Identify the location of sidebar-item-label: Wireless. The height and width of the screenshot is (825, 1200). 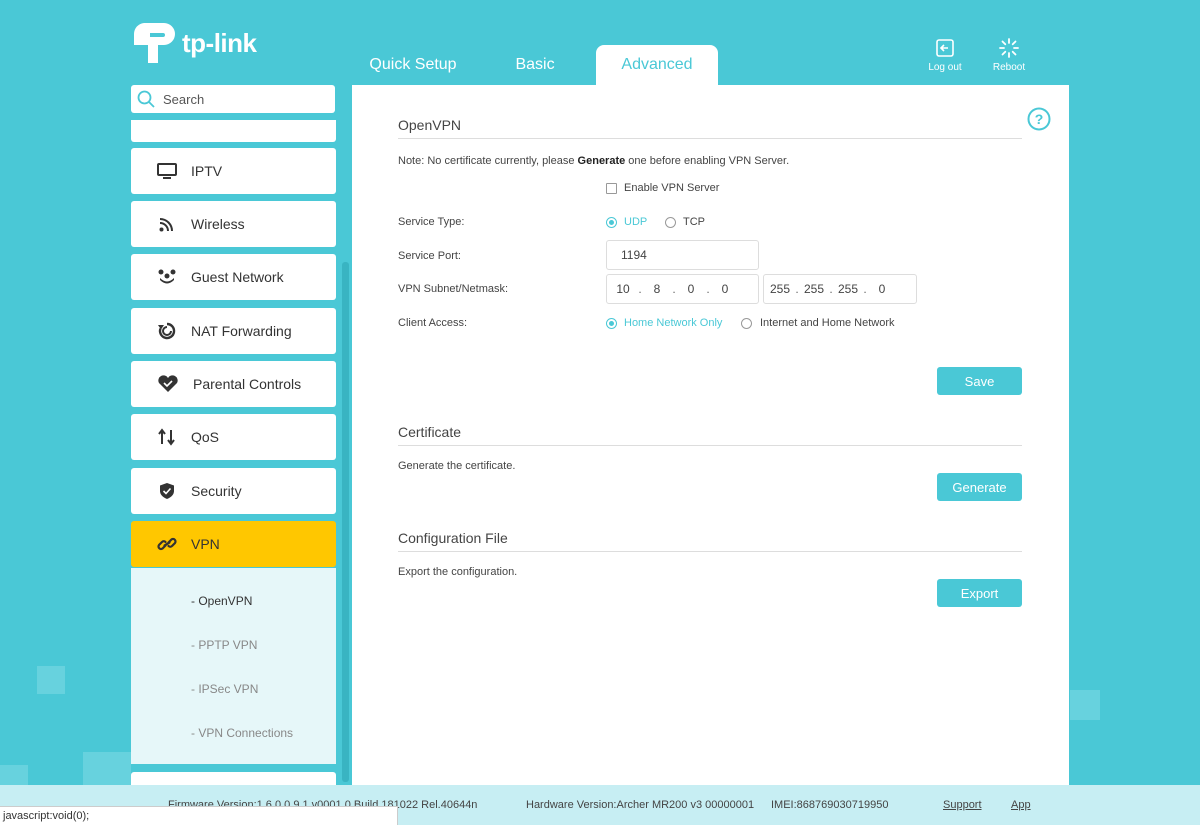
(218, 224).